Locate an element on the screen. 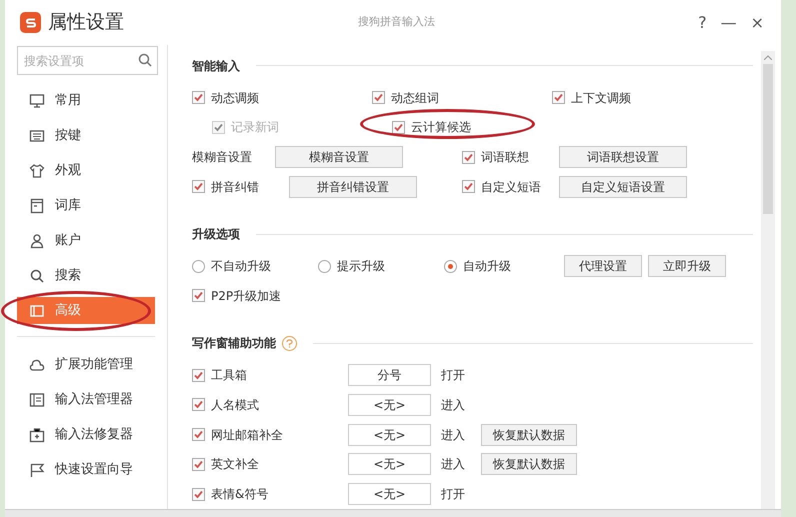 Image resolution: width=796 pixels, height=517 pixels. book-icon is located at coordinates (37, 206).